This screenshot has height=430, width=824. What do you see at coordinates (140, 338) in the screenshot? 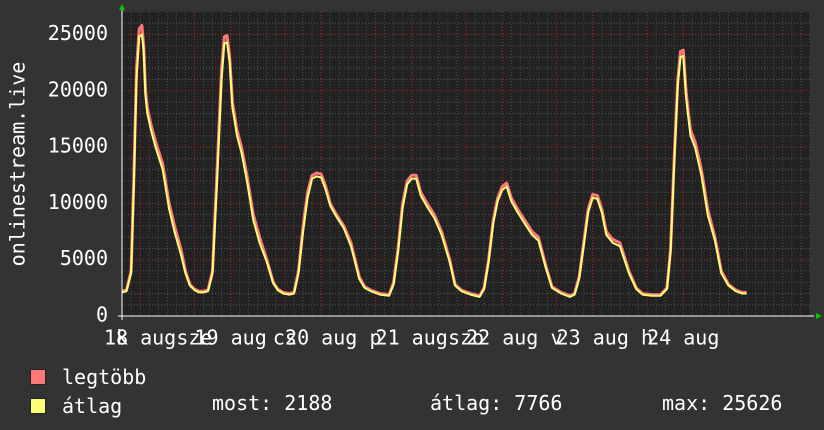
I see `x-tick-label: 18 aug` at bounding box center [140, 338].